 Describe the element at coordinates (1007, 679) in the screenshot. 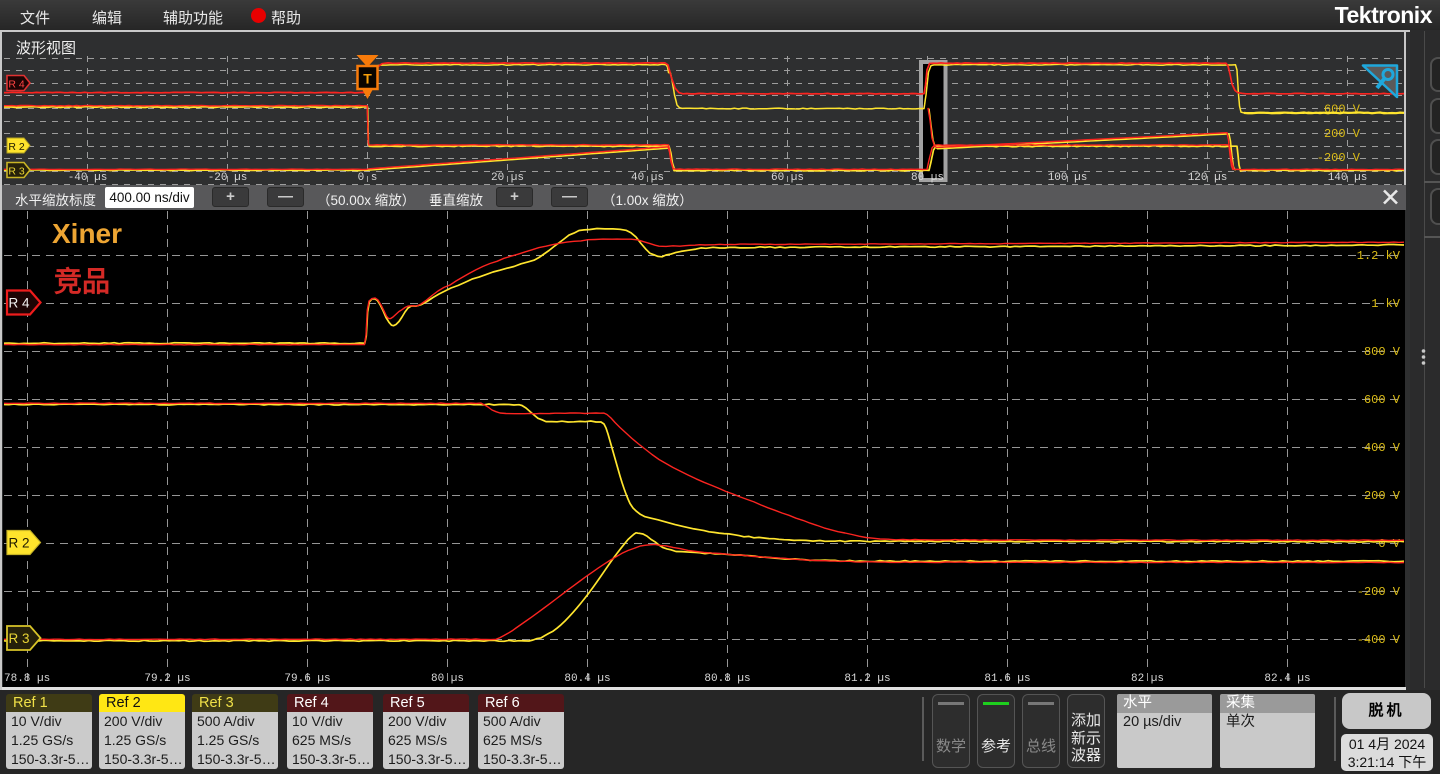

I see `svg-text: 81.6 µs` at that location.